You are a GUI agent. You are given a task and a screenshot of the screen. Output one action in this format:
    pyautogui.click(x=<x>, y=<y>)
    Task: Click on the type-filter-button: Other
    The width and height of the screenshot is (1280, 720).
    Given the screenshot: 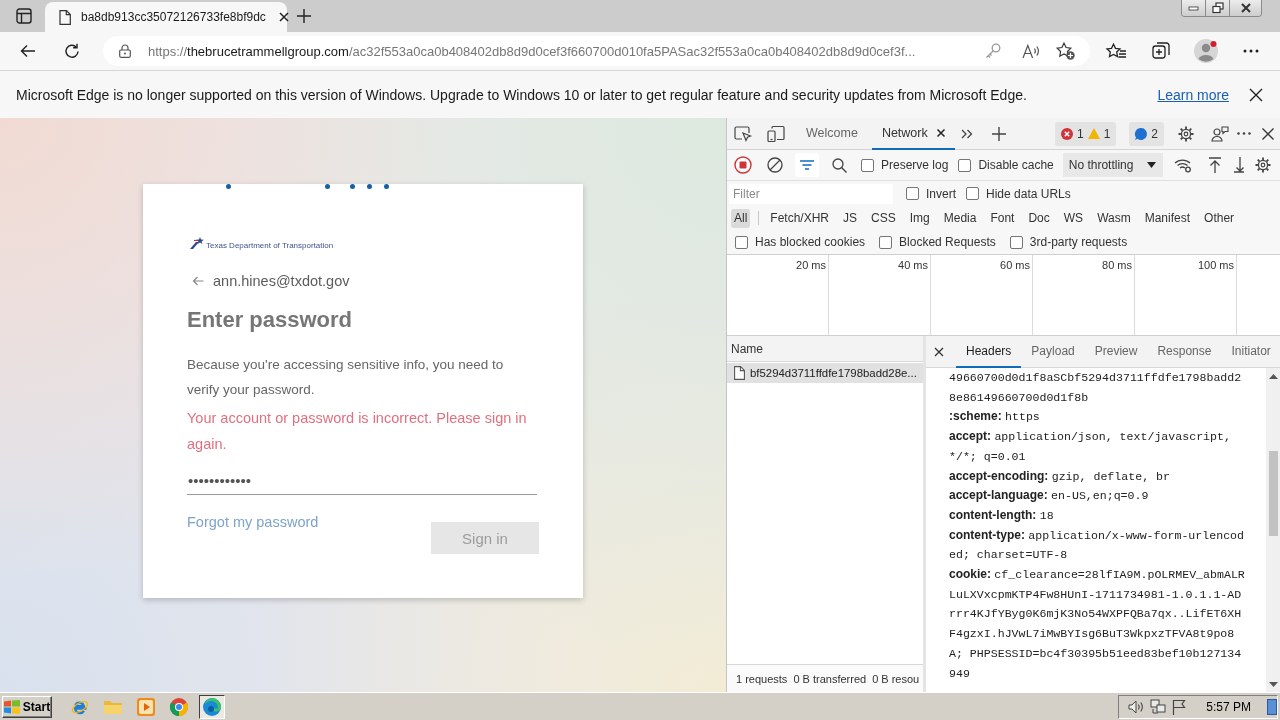 What is the action you would take?
    pyautogui.click(x=1219, y=218)
    